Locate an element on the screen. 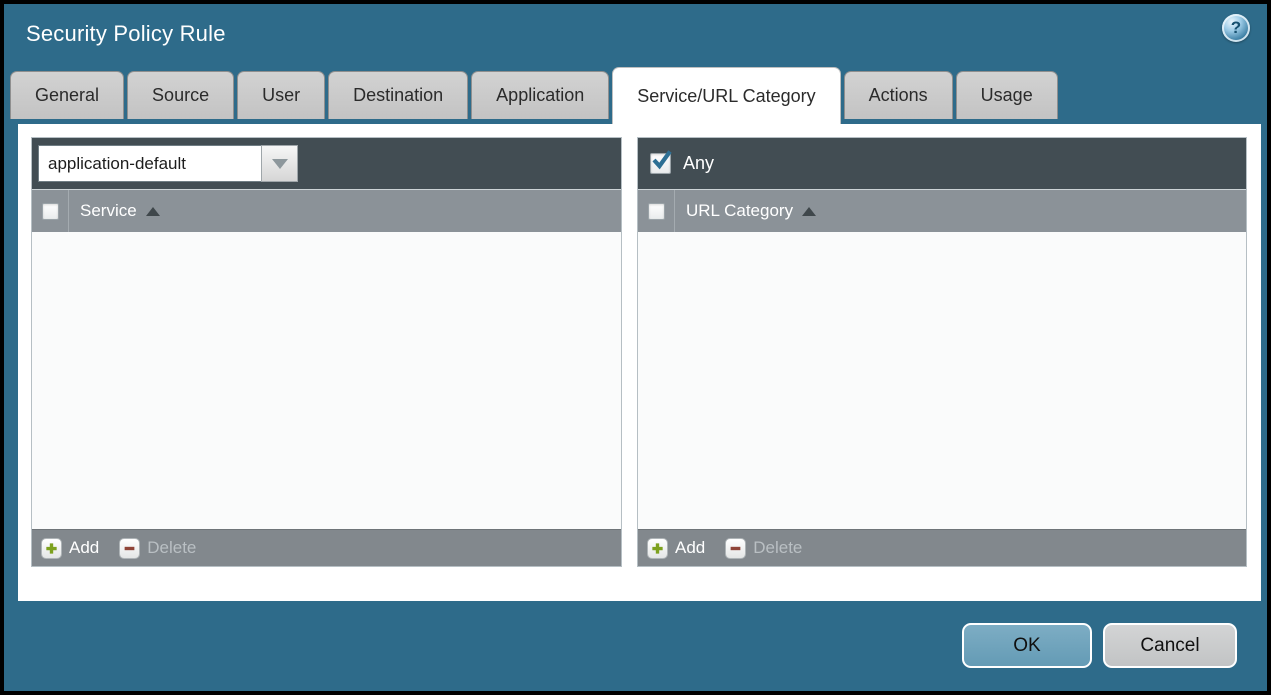 The width and height of the screenshot is (1271, 695). service-select-all-checkbox is located at coordinates (50, 211).